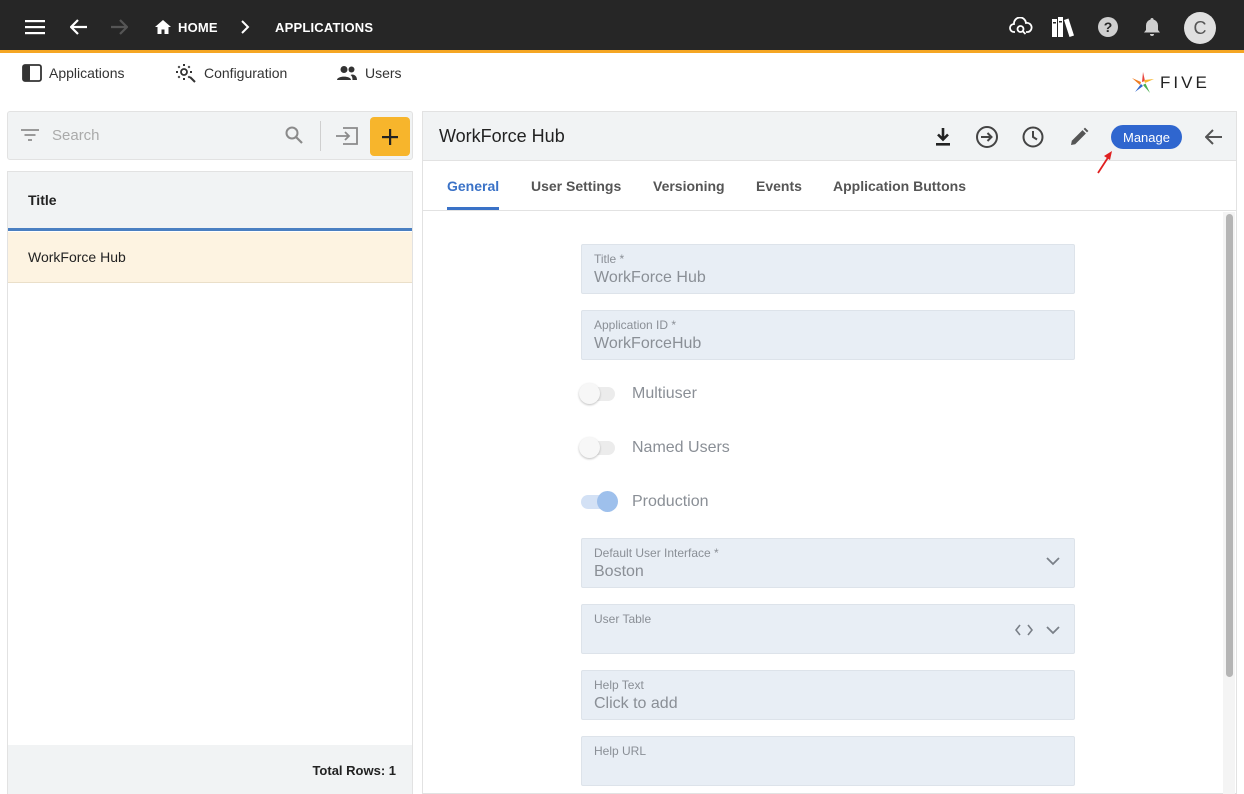  I want to click on add-button, so click(390, 136).